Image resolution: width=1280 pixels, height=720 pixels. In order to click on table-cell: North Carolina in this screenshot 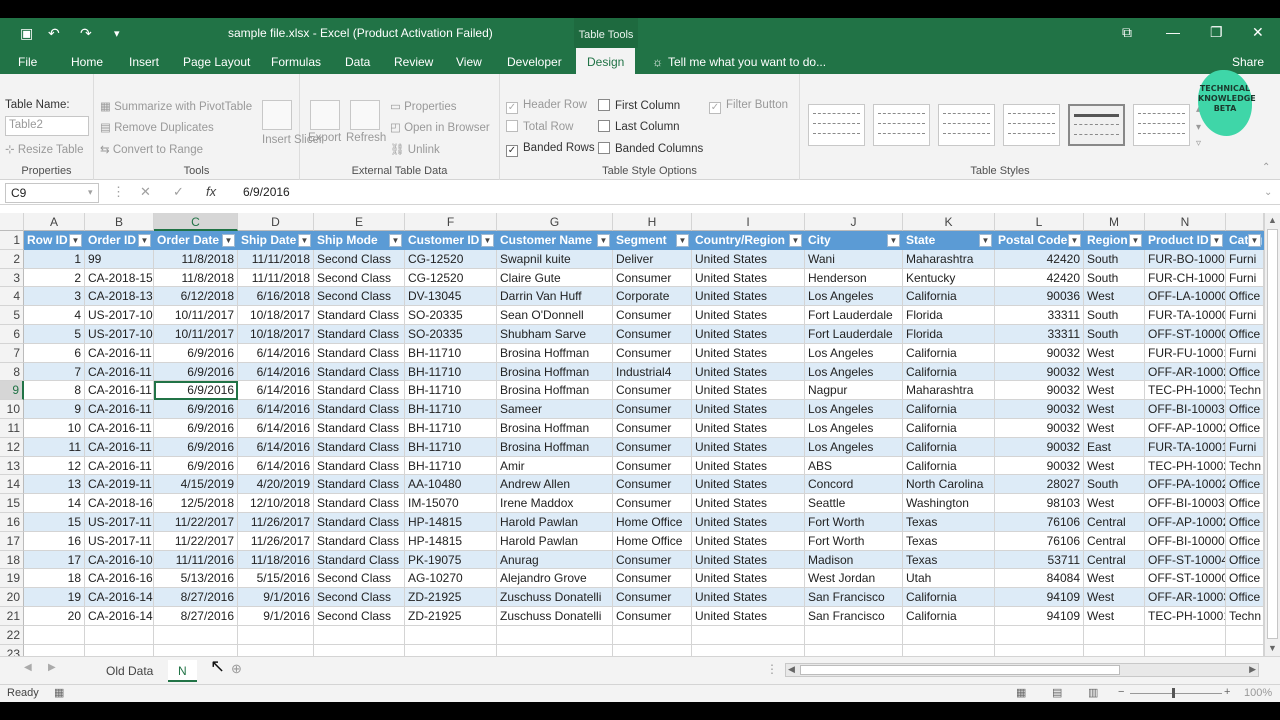, I will do `click(949, 485)`.